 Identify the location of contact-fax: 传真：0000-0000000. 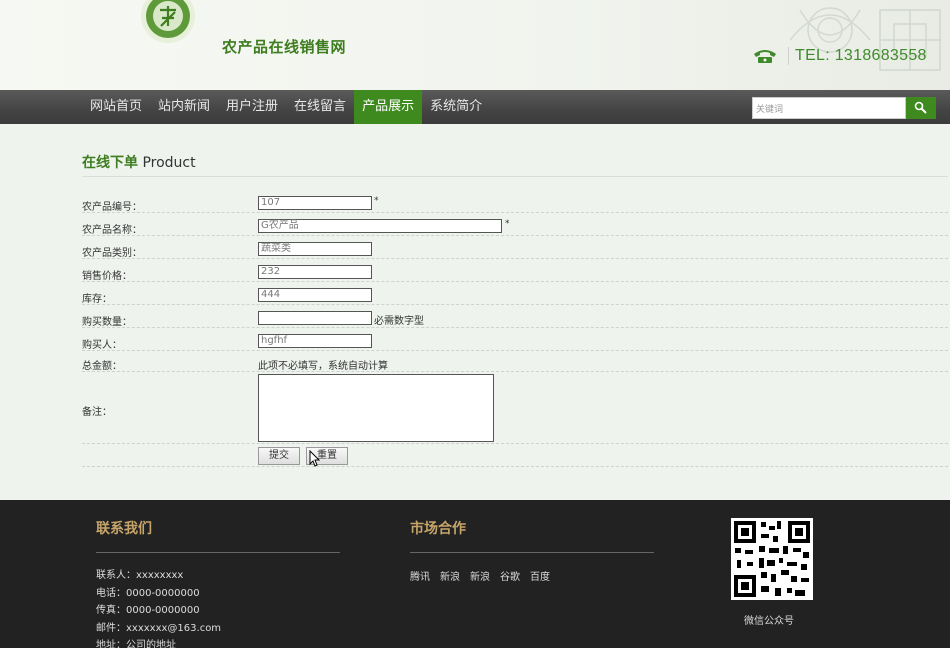
(148, 610).